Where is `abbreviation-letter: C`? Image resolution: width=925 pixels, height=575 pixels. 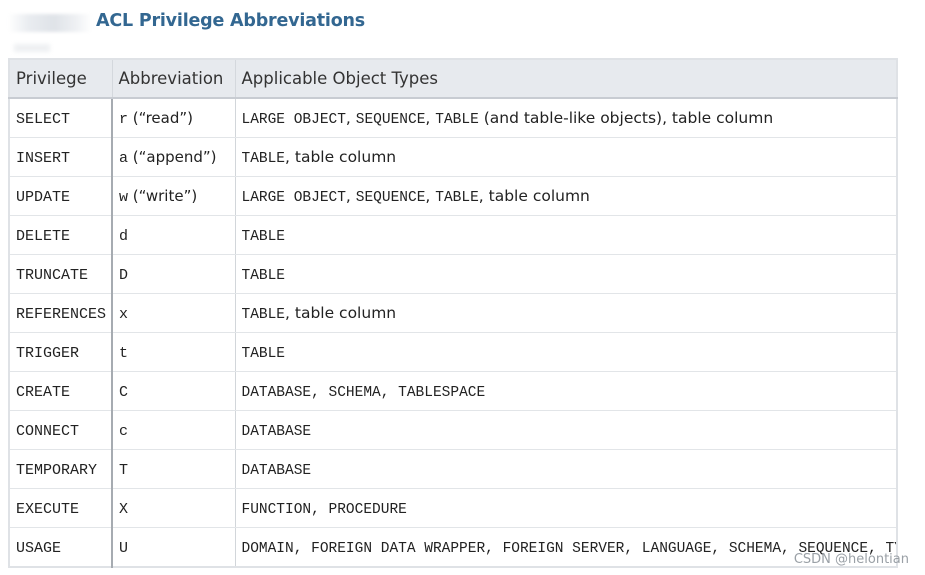
abbreviation-letter: C is located at coordinates (124, 392).